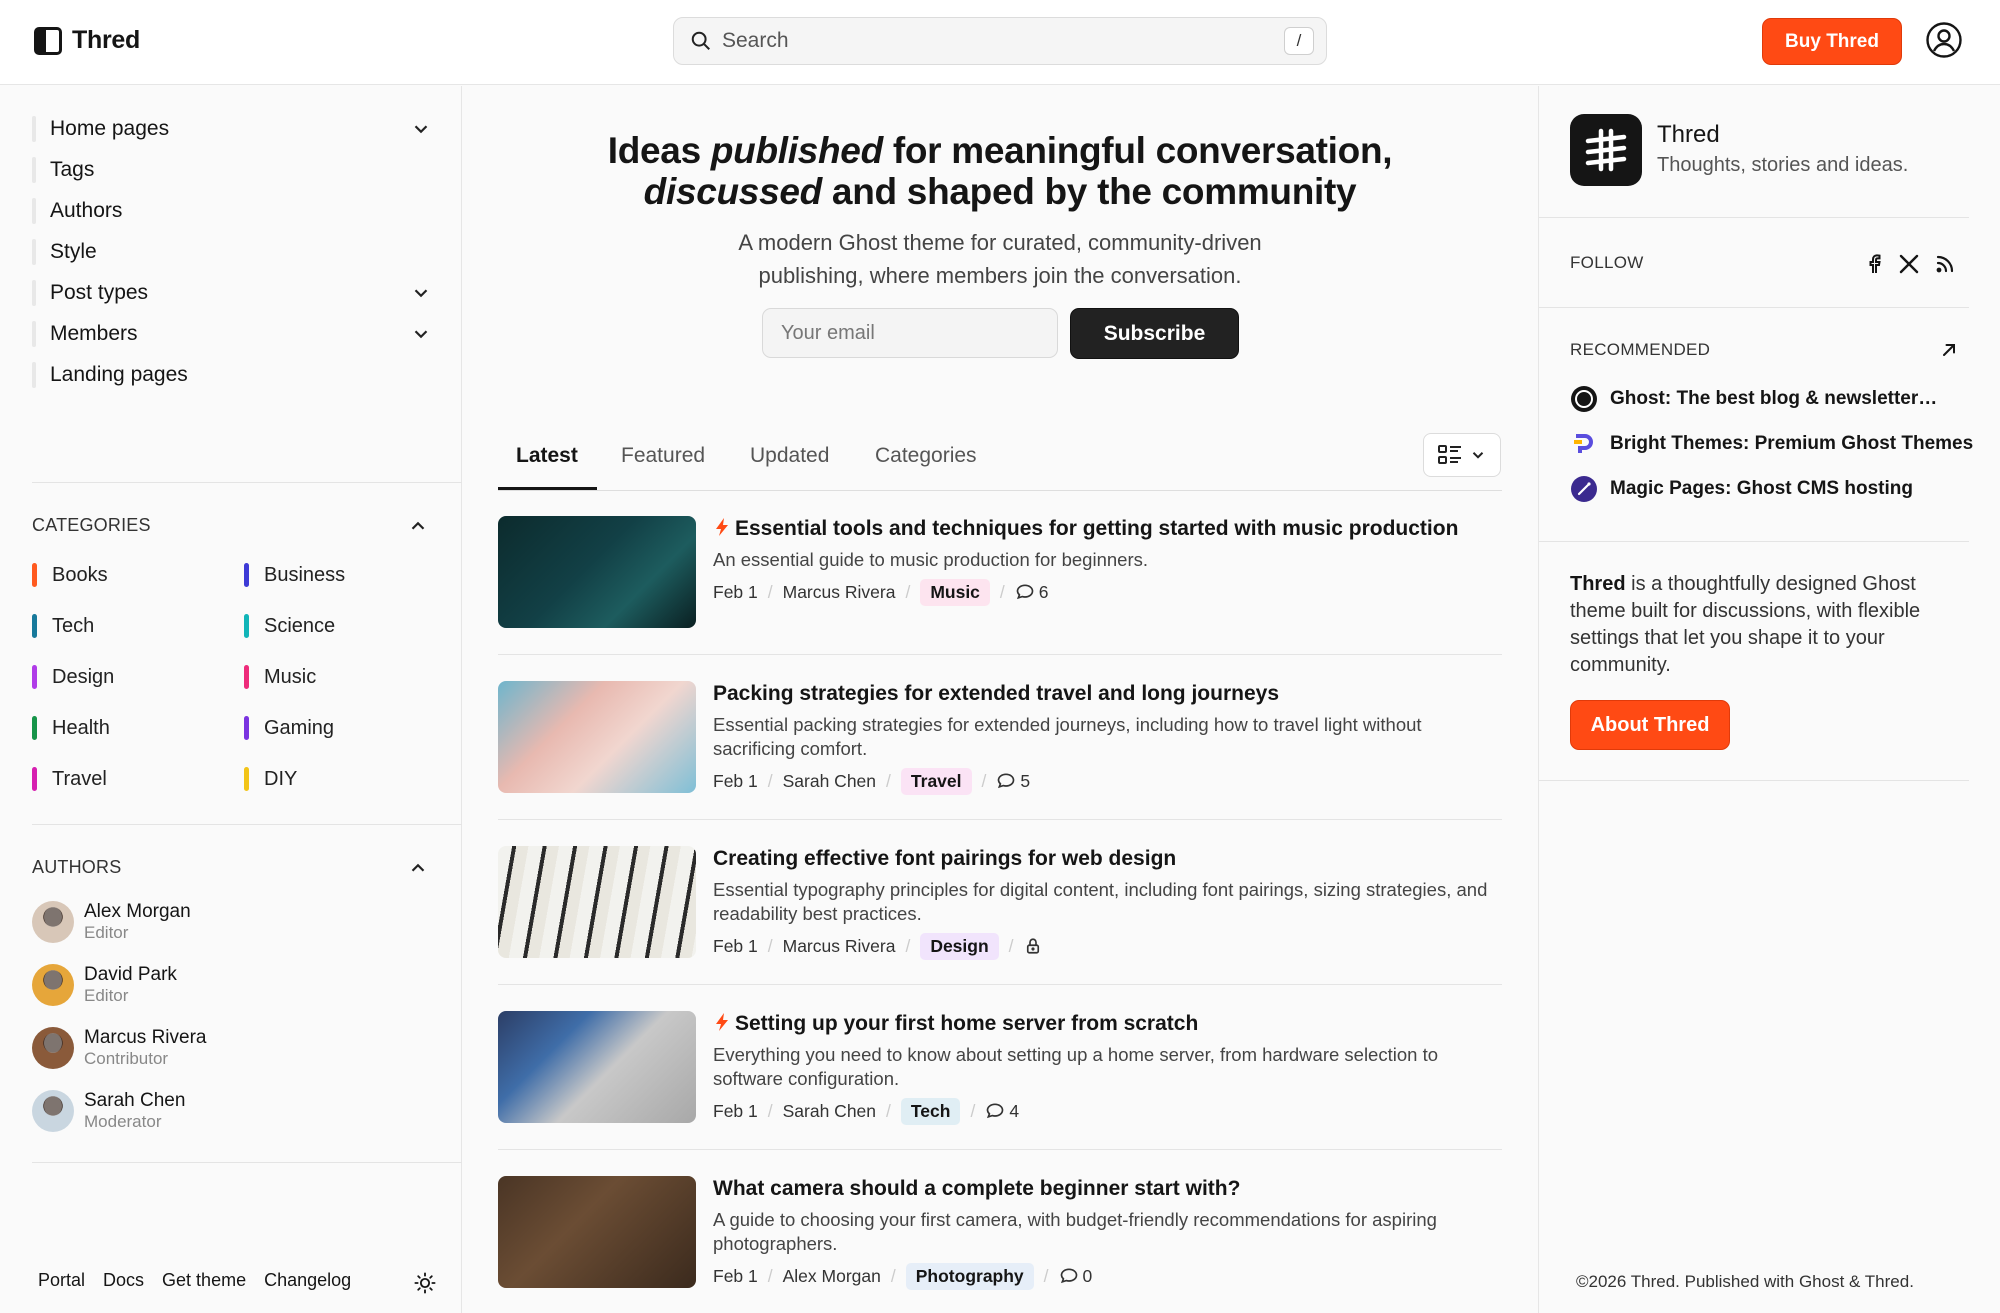 Image resolution: width=2000 pixels, height=1313 pixels. I want to click on sun-icon, so click(425, 1283).